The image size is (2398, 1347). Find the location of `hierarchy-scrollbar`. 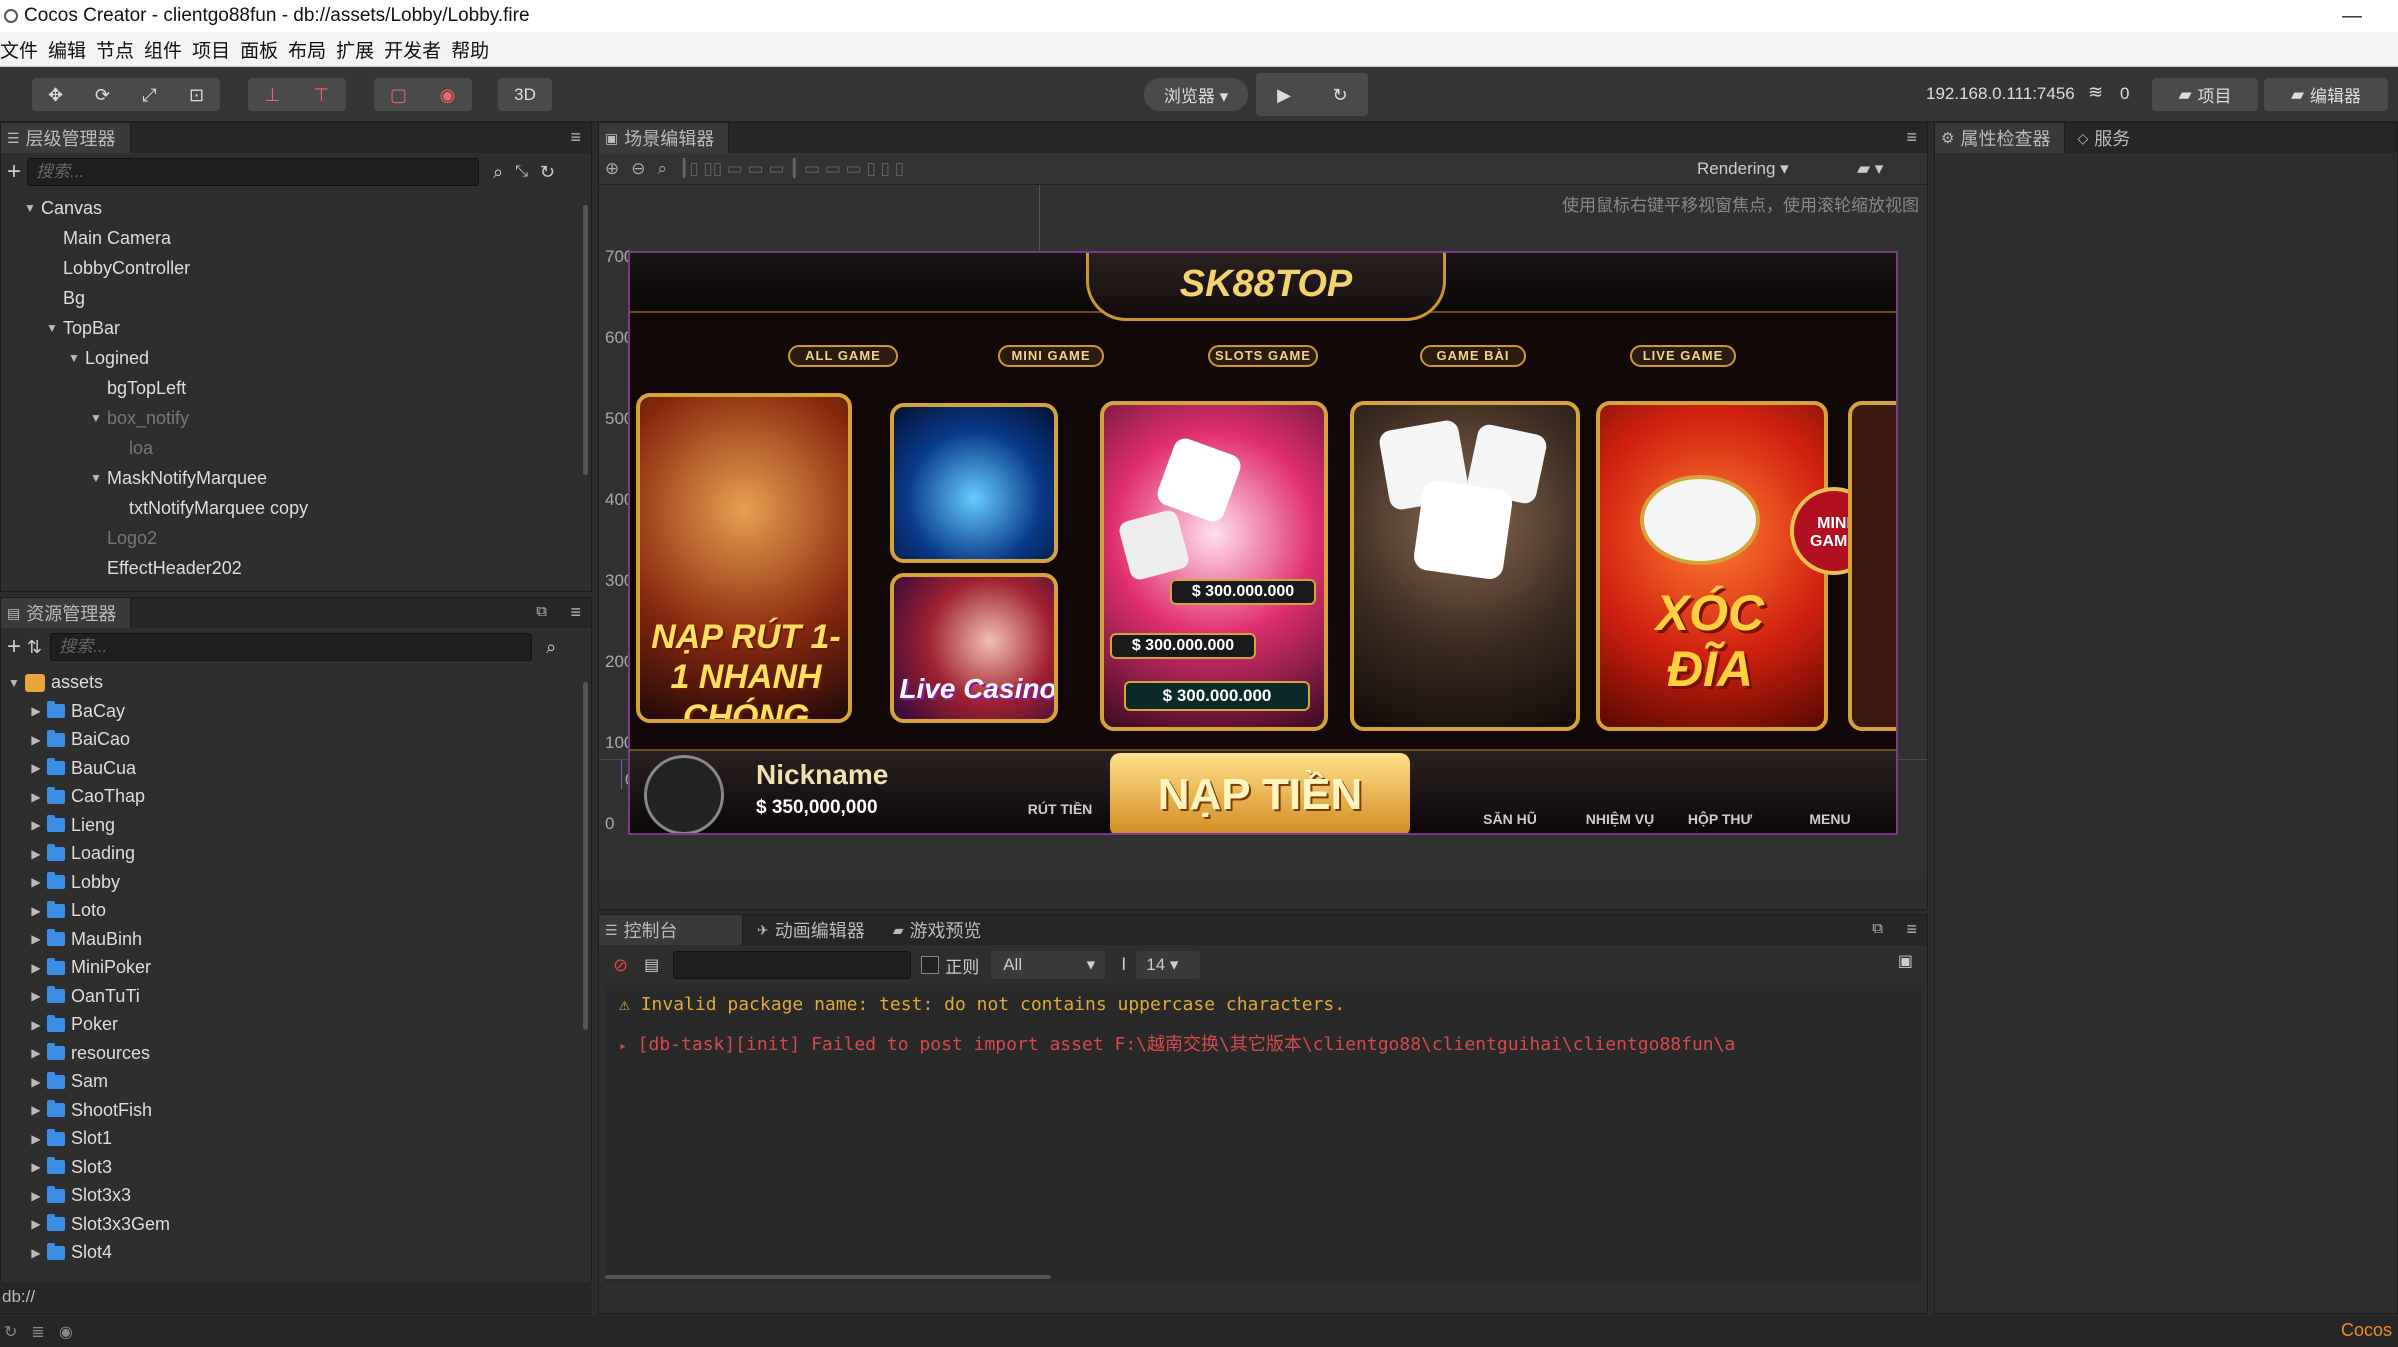

hierarchy-scrollbar is located at coordinates (585, 340).